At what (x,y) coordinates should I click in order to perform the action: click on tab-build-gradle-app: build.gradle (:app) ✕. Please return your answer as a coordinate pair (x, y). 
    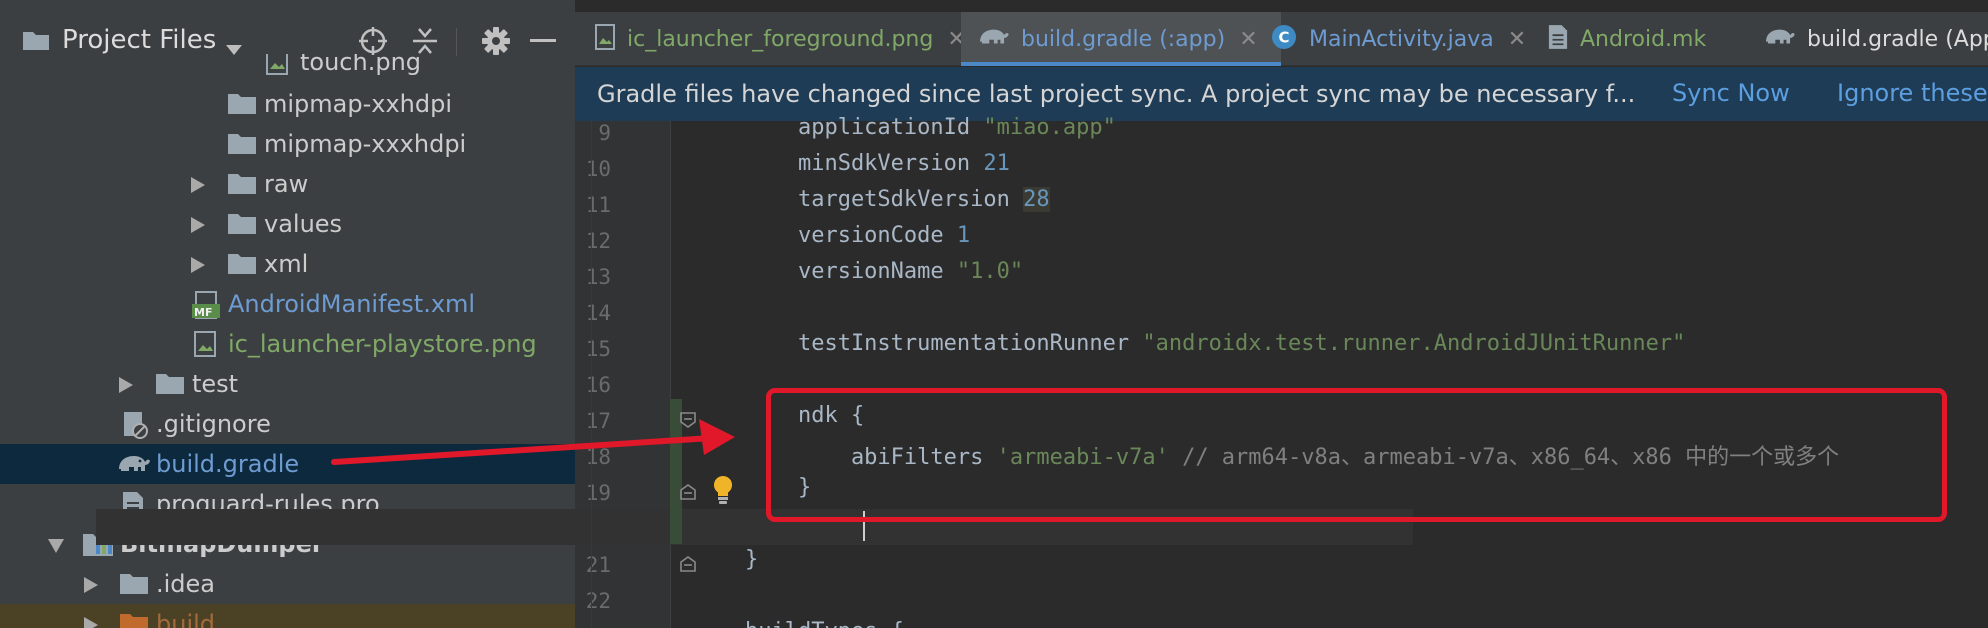
    Looking at the image, I should click on (1121, 39).